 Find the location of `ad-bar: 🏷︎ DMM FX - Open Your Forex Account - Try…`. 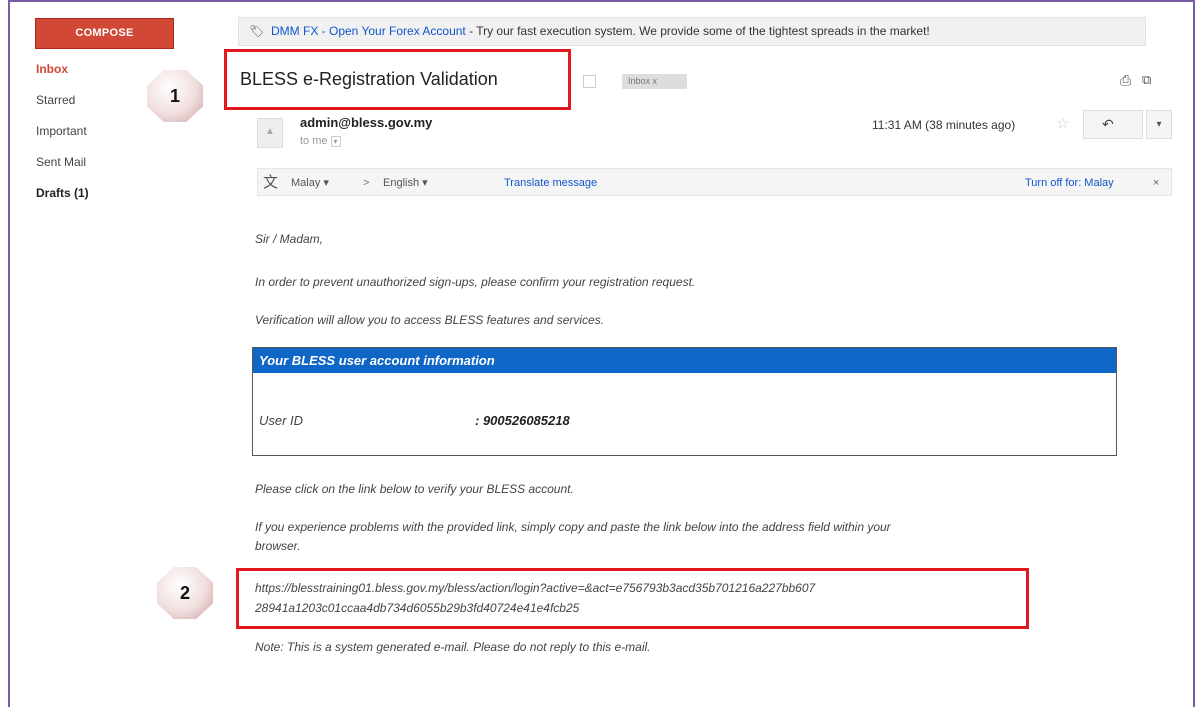

ad-bar: 🏷︎ DMM FX - Open Your Forex Account - Try… is located at coordinates (692, 31).